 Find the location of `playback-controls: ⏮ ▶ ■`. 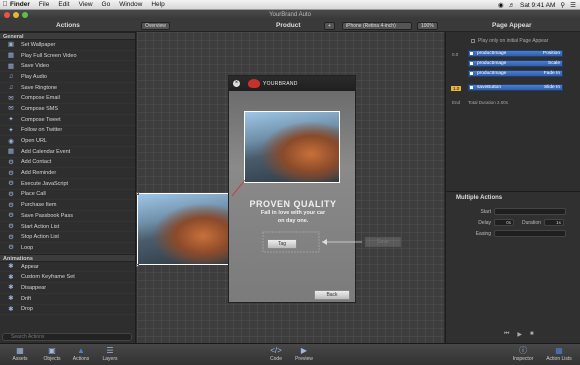

playback-controls: ⏮ ▶ ■ is located at coordinates (519, 334).